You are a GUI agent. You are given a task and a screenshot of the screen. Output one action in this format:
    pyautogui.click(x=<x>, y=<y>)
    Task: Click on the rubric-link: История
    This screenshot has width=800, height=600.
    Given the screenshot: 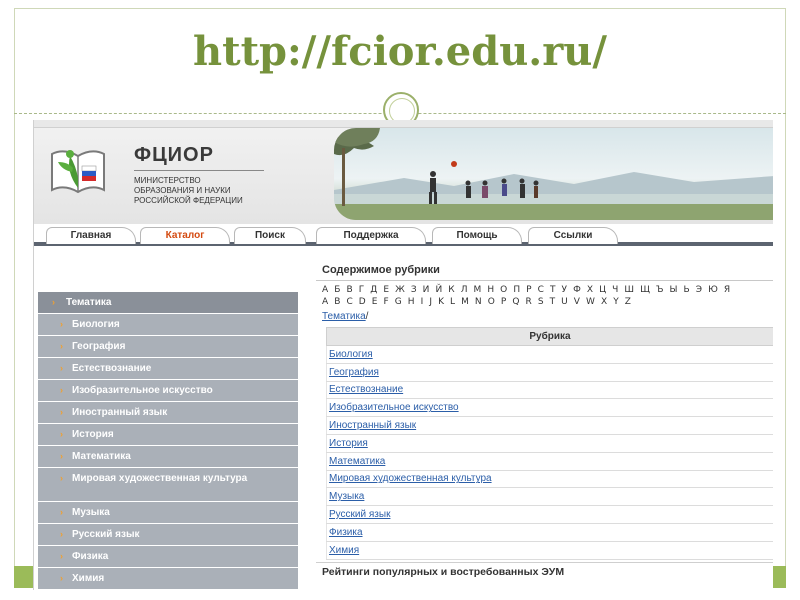 What is the action you would take?
    pyautogui.click(x=348, y=443)
    